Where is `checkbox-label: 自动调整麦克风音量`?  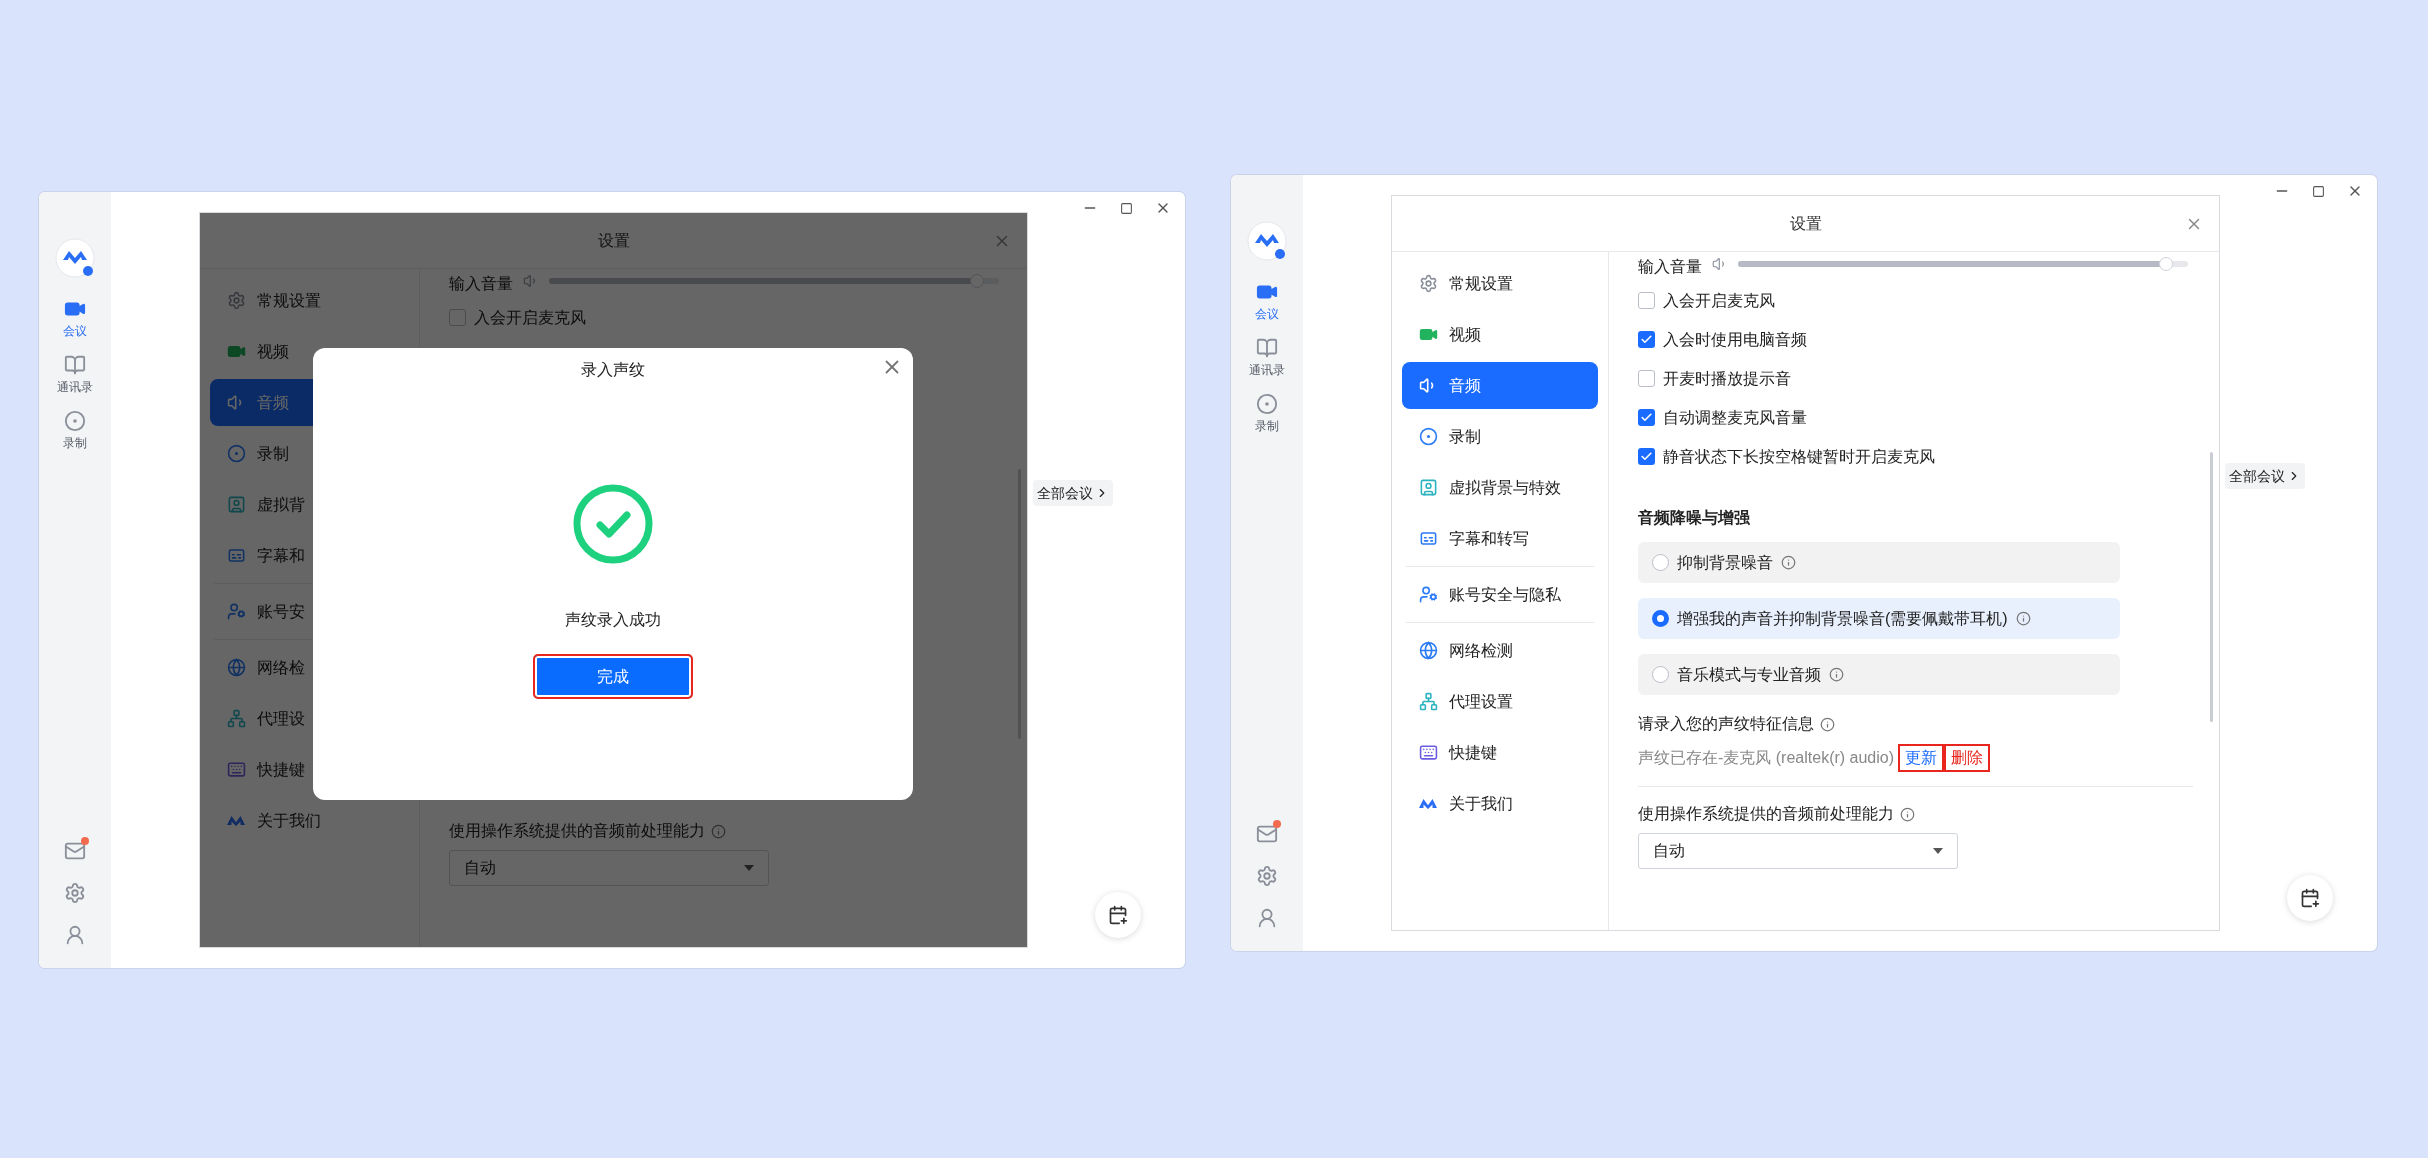 checkbox-label: 自动调整麦克风音量 is located at coordinates (1735, 417).